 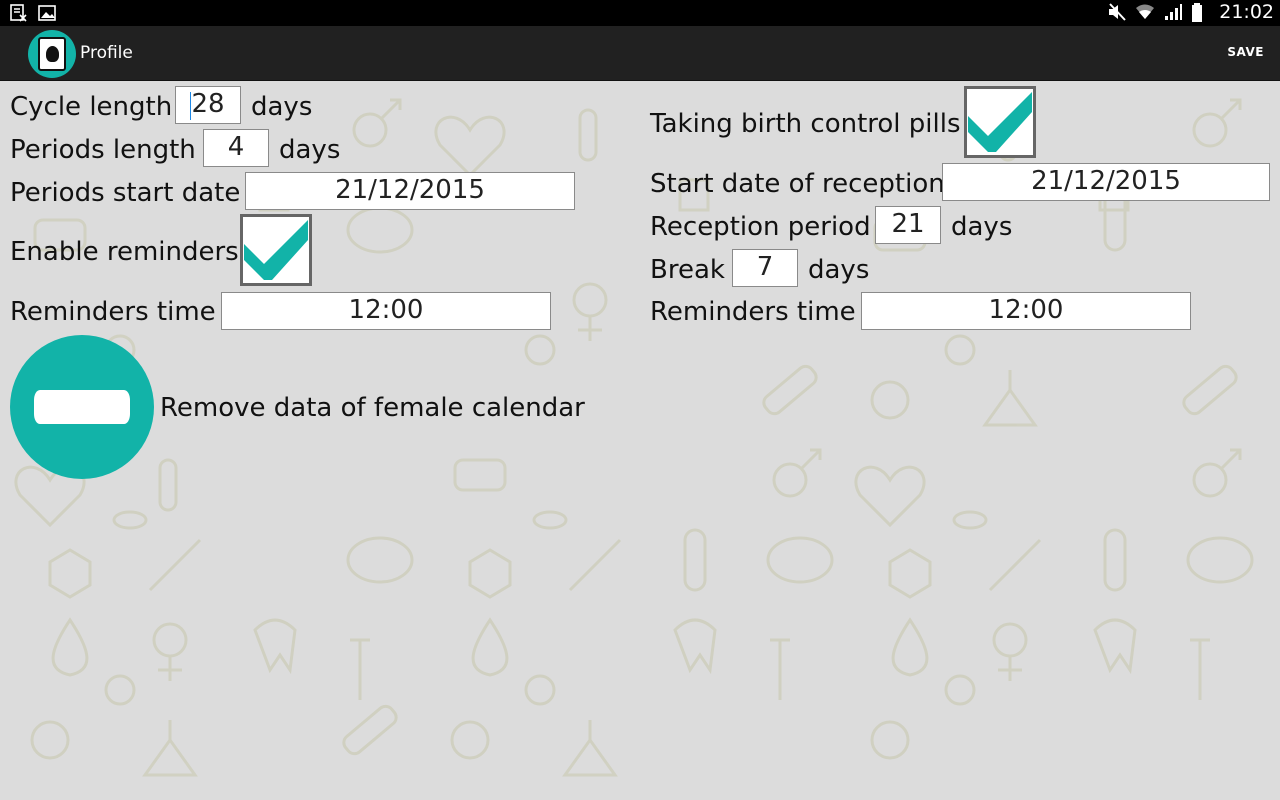 I want to click on enable-reminders-label: Enable reminders, so click(x=124, y=252).